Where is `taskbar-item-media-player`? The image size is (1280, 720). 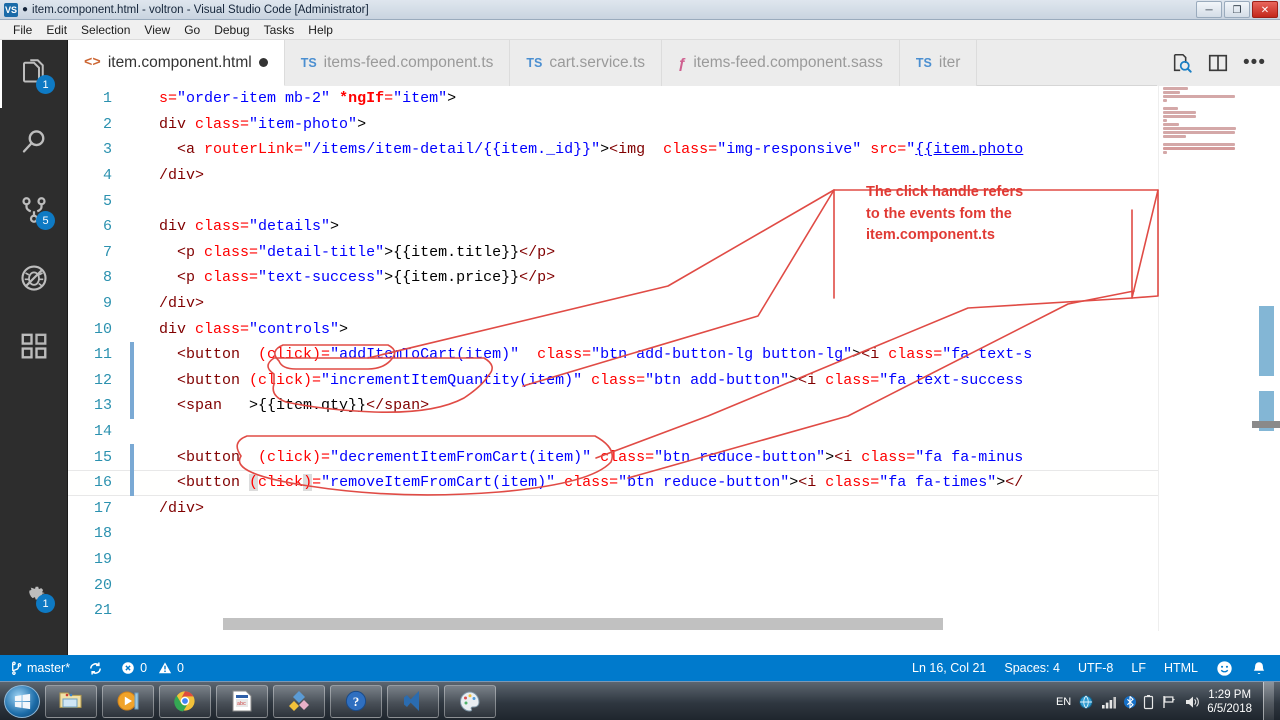
taskbar-item-media-player is located at coordinates (128, 701).